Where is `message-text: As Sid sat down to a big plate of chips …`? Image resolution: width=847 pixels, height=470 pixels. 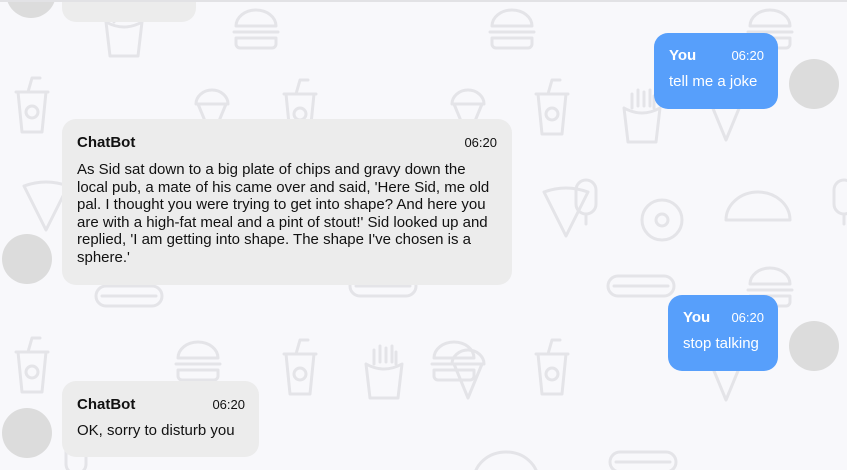 message-text: As Sid sat down to a big plate of chips … is located at coordinates (283, 213).